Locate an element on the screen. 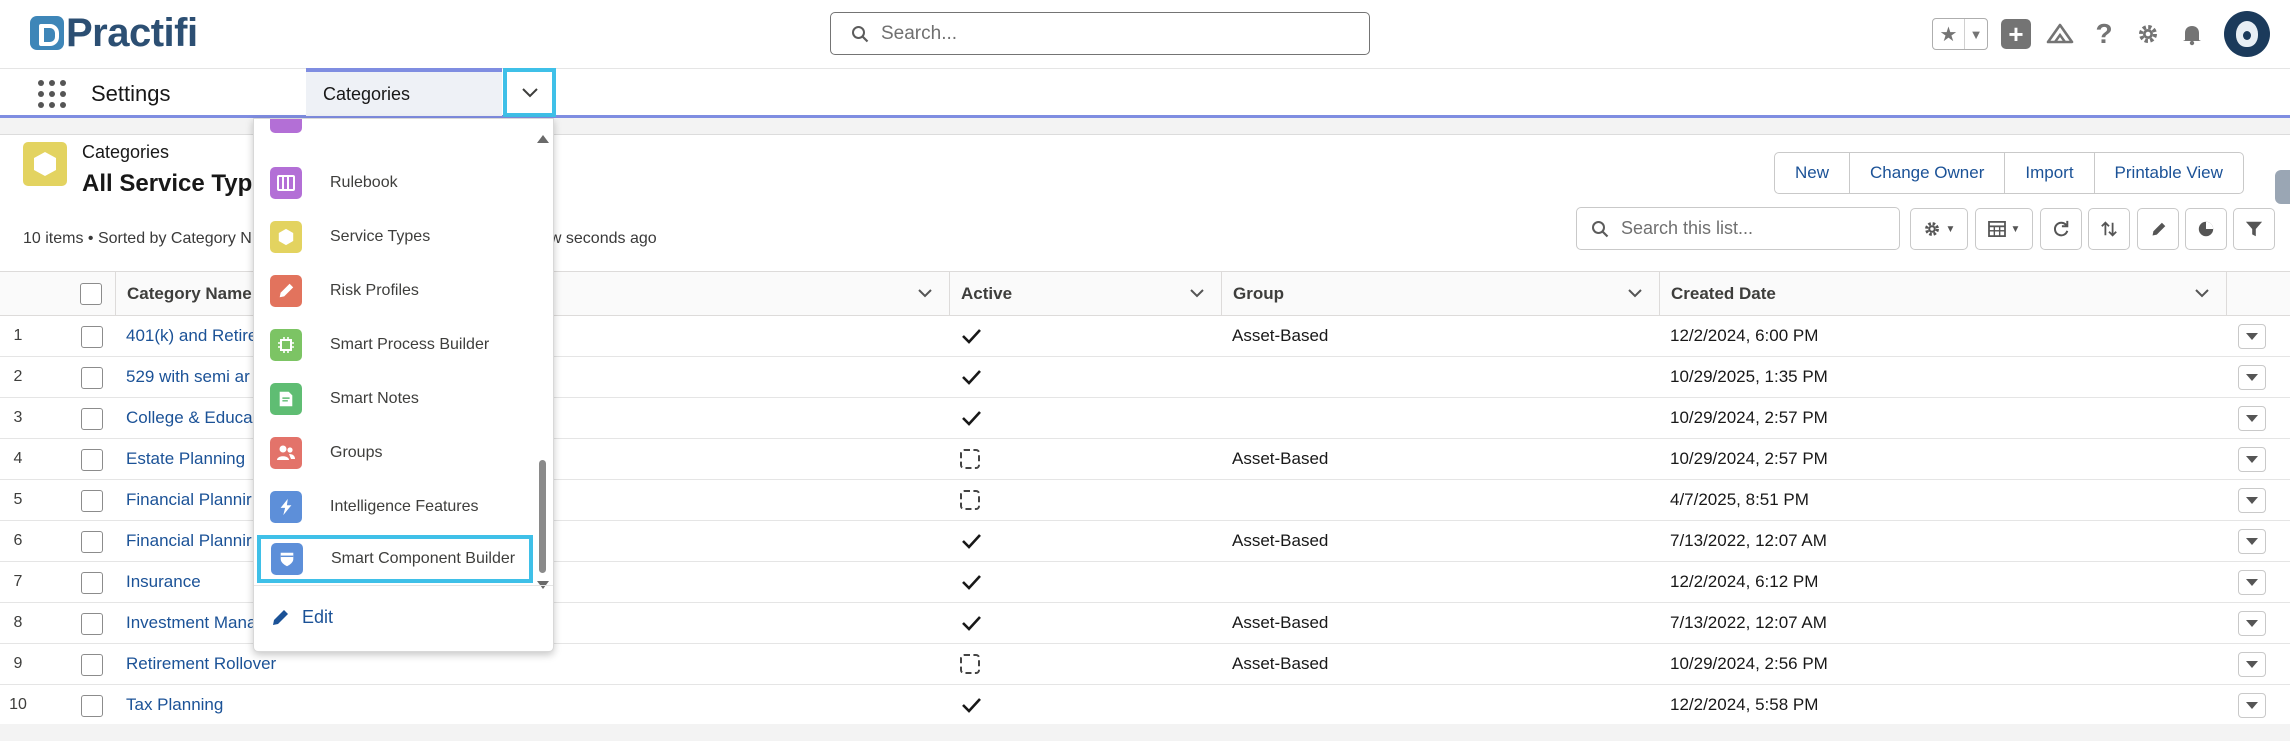 Image resolution: width=2290 pixels, height=741 pixels. menu-item-rulebook: Rulebook is located at coordinates (395, 183).